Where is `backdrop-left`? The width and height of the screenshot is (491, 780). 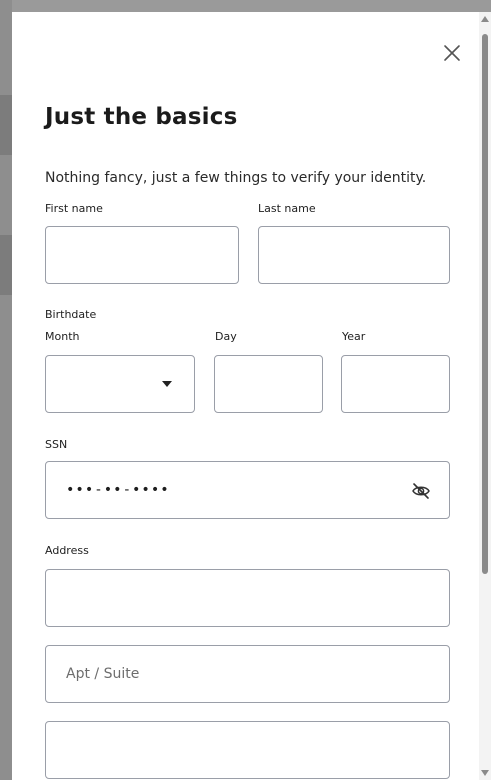 backdrop-left is located at coordinates (6, 390).